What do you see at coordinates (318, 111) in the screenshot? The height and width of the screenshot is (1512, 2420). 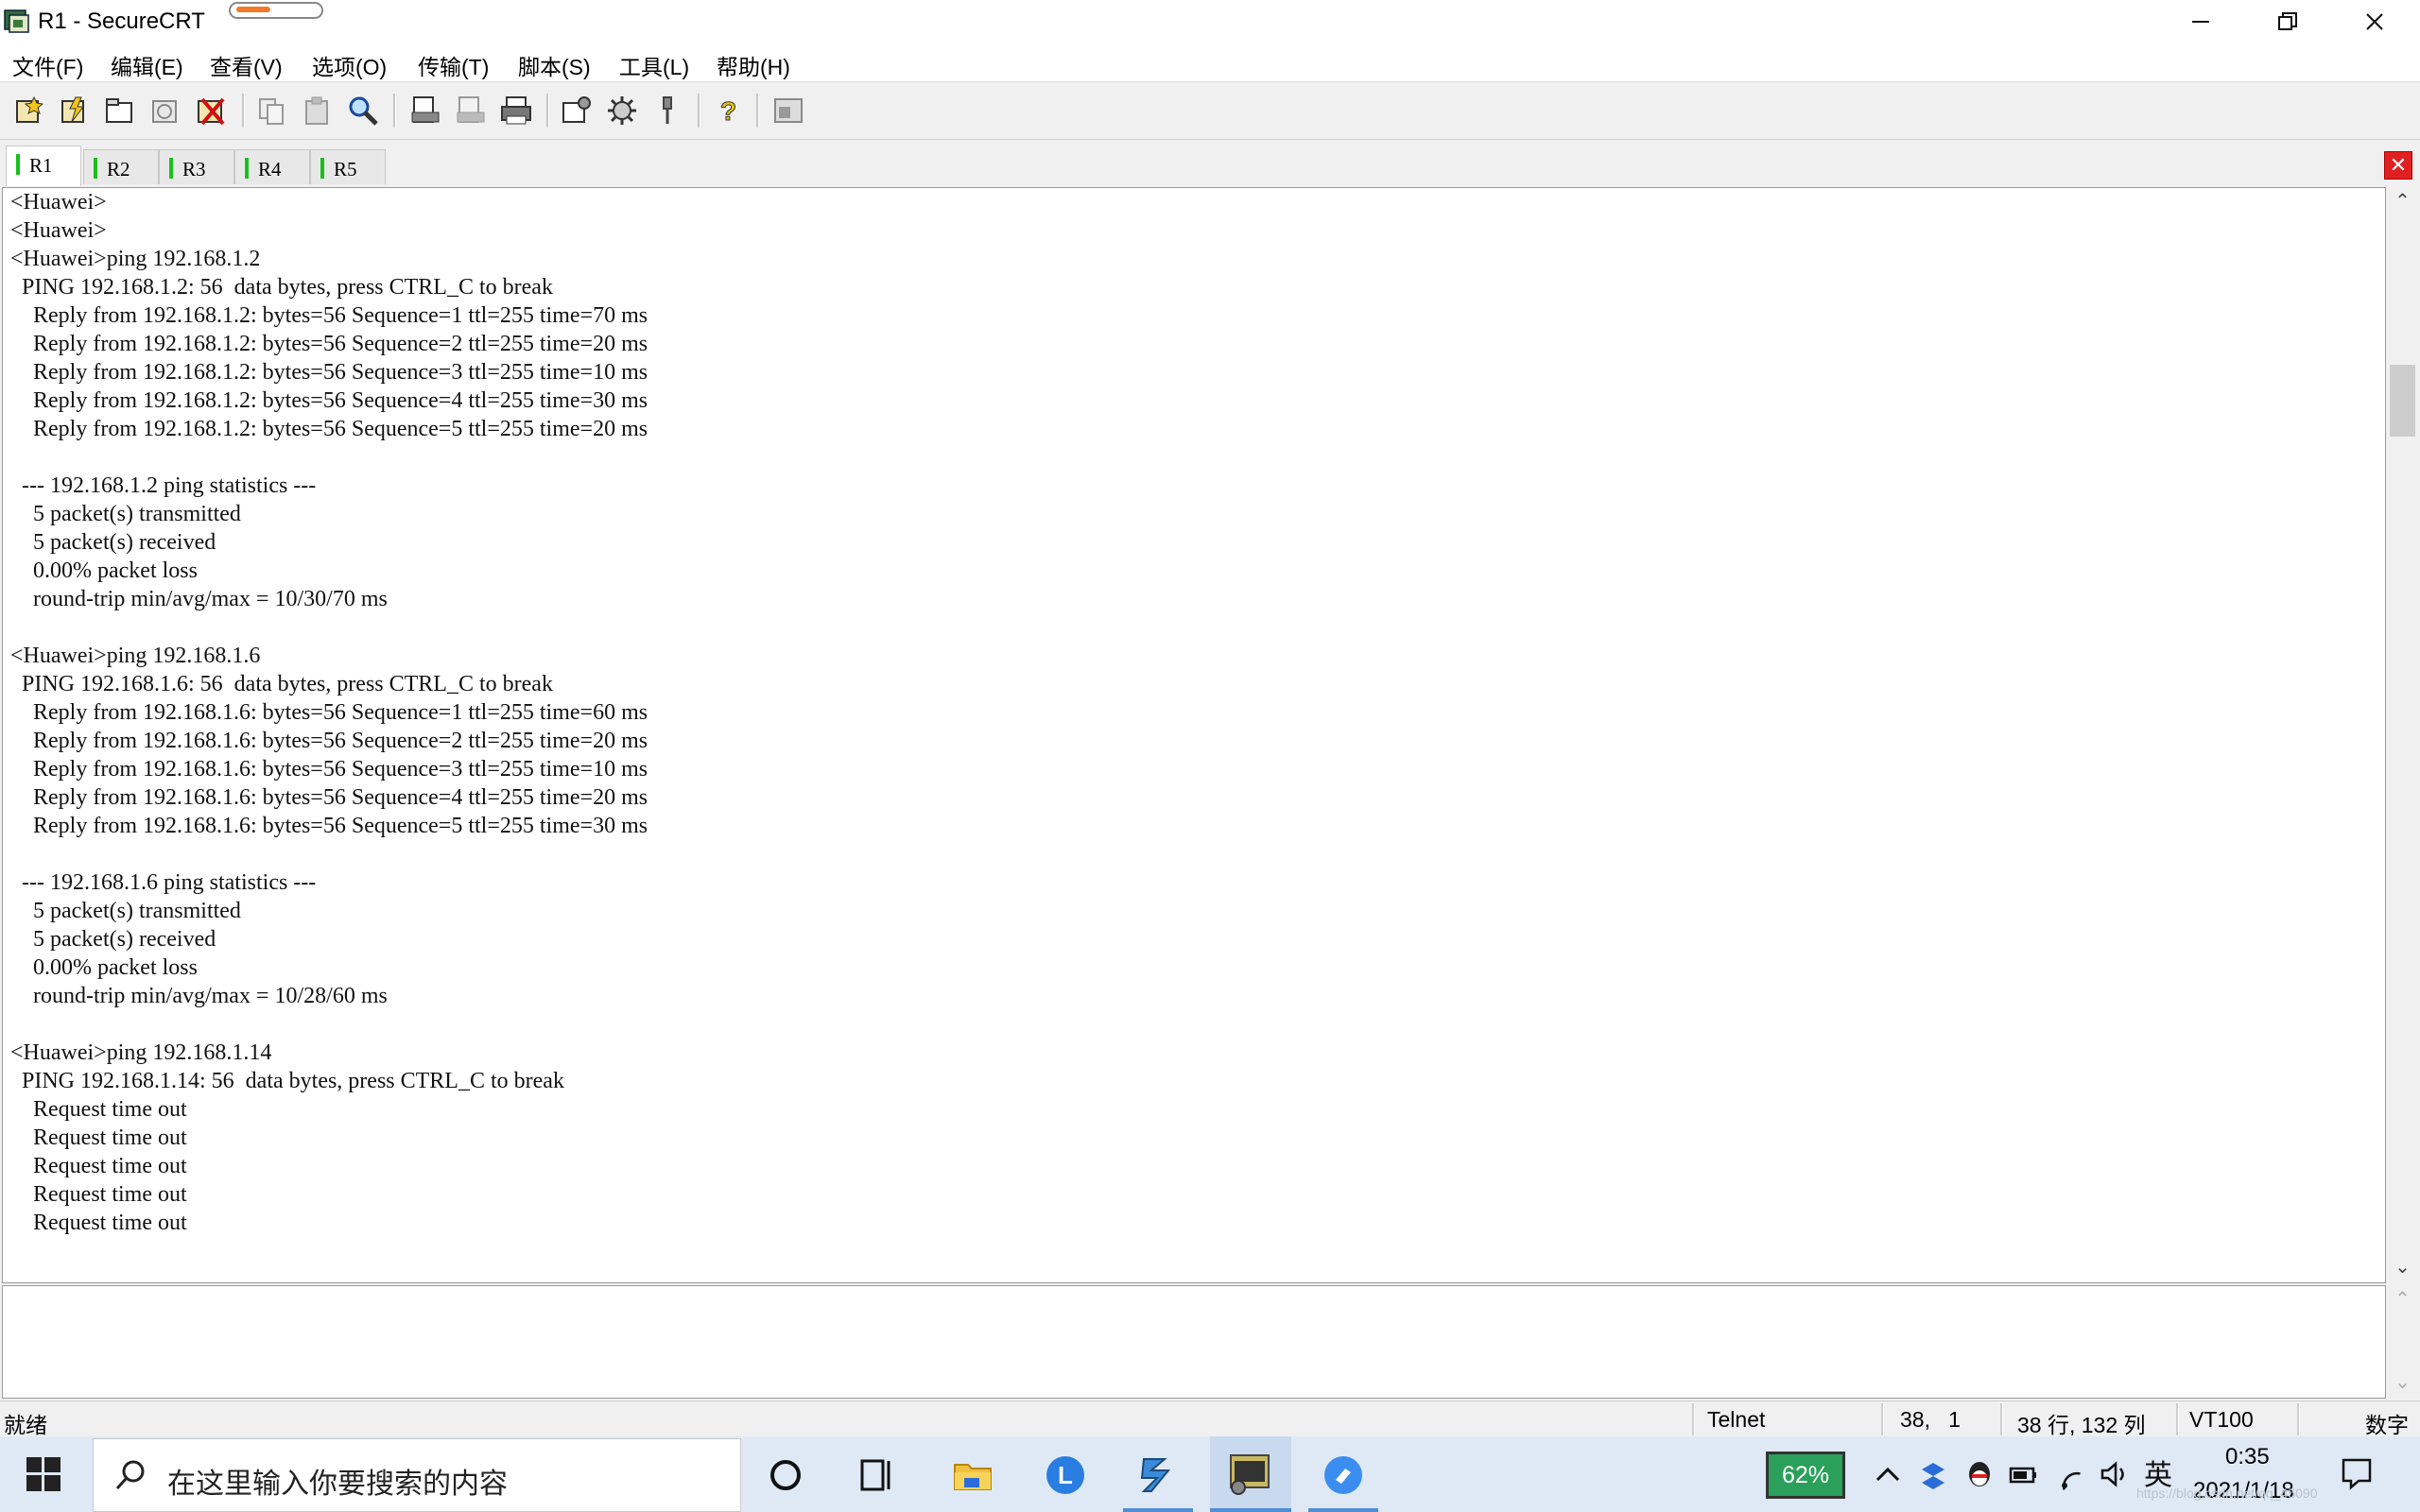 I see `paste-icon` at bounding box center [318, 111].